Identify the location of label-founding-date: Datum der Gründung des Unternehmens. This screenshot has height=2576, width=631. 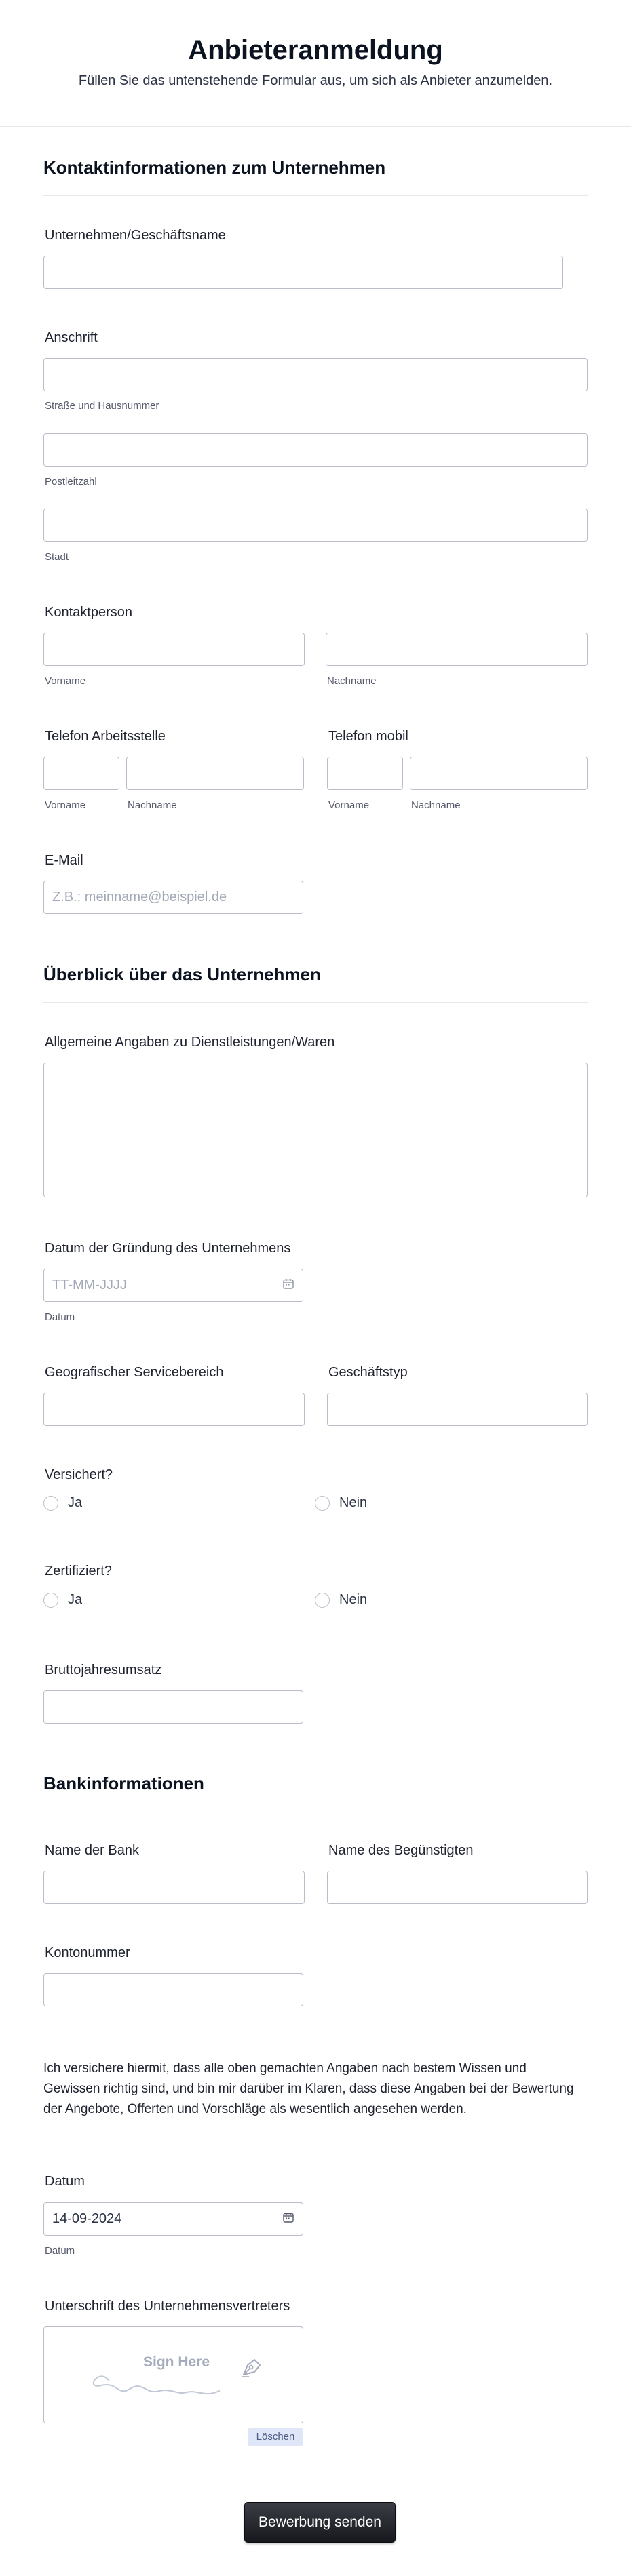
(168, 1249).